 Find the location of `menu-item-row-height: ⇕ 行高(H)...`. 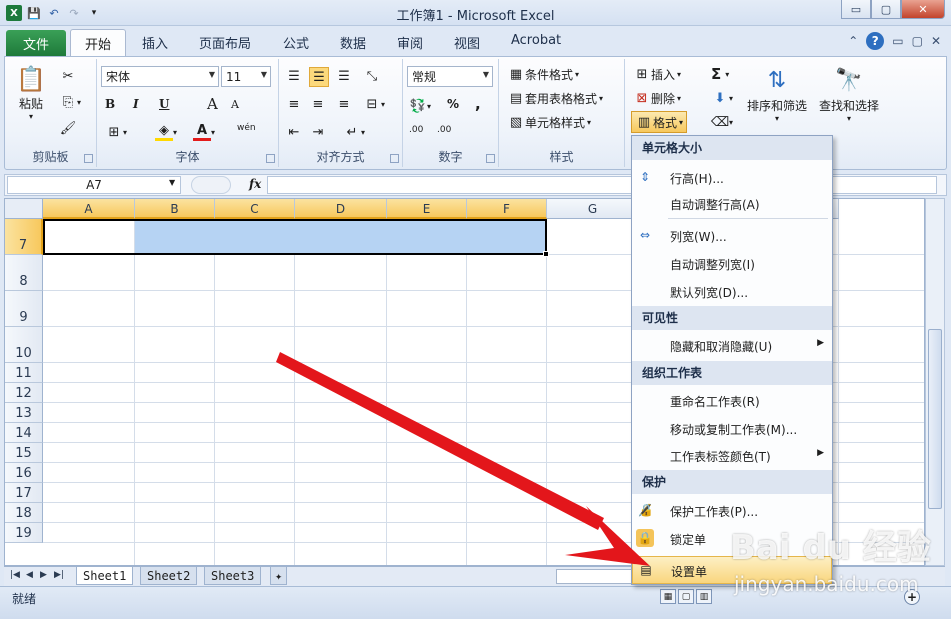

menu-item-row-height: ⇕ 行高(H)... is located at coordinates (732, 177).